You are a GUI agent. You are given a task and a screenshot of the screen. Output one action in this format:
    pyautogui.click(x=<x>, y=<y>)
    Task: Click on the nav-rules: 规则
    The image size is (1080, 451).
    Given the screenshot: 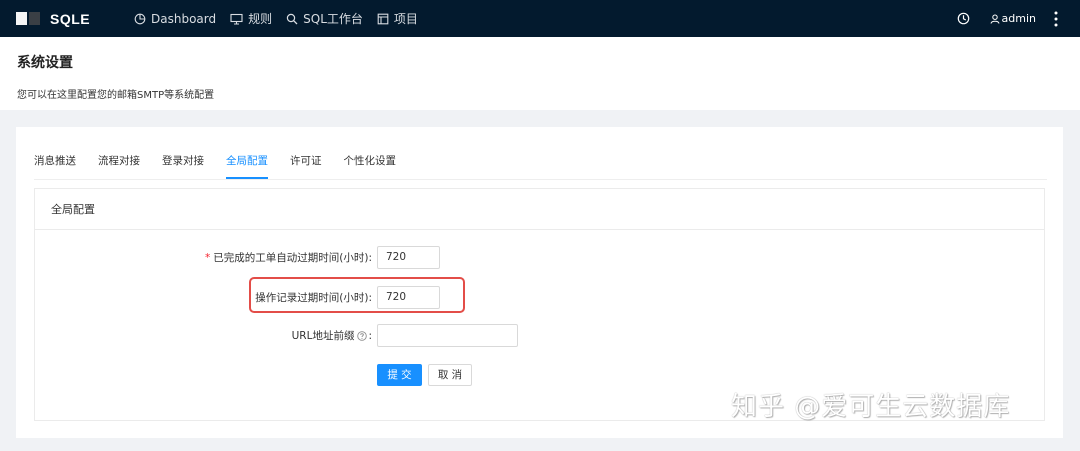 What is the action you would take?
    pyautogui.click(x=251, y=18)
    